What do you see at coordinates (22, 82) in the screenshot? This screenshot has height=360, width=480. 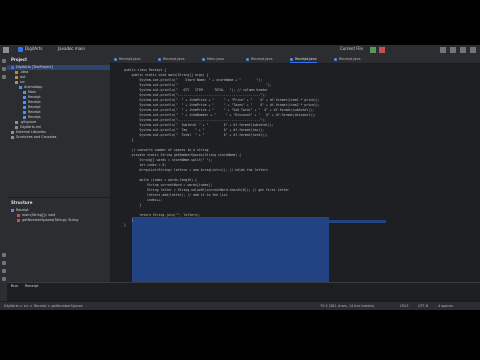 I see `project-tree-item-label: src` at bounding box center [22, 82].